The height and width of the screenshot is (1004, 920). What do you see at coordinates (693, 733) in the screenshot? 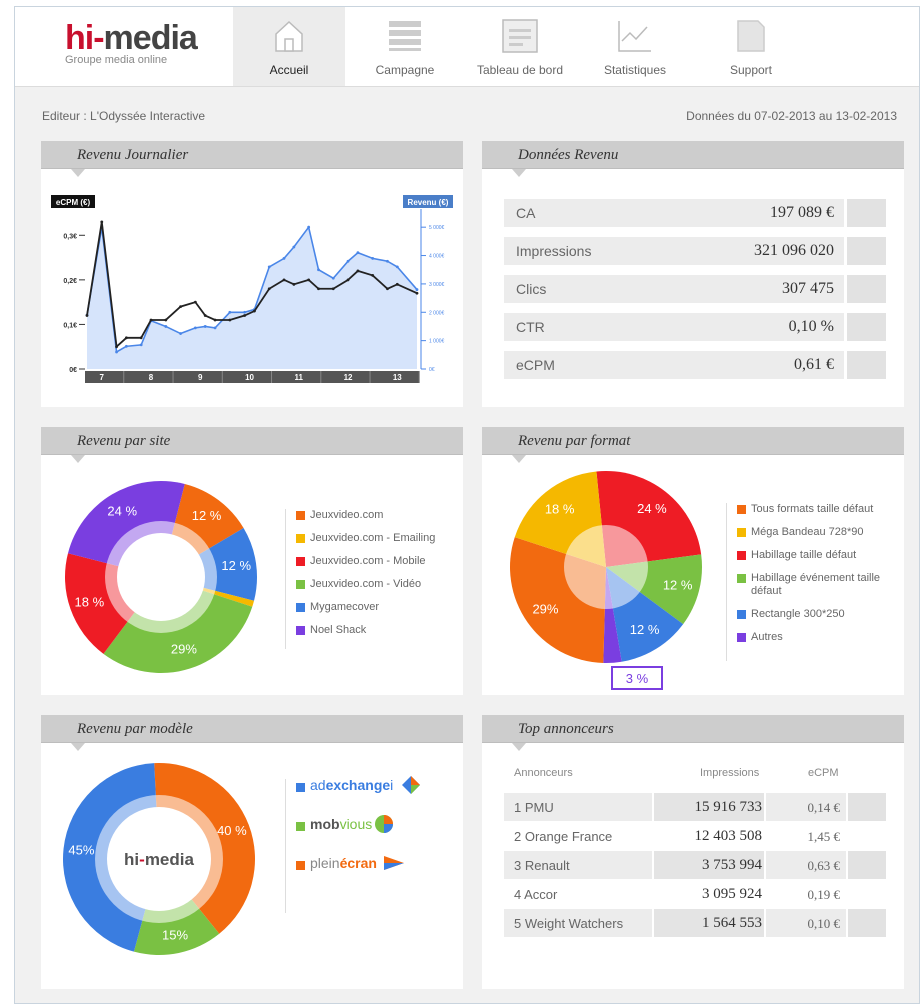
I see `panel-header: Top annonceurs` at bounding box center [693, 733].